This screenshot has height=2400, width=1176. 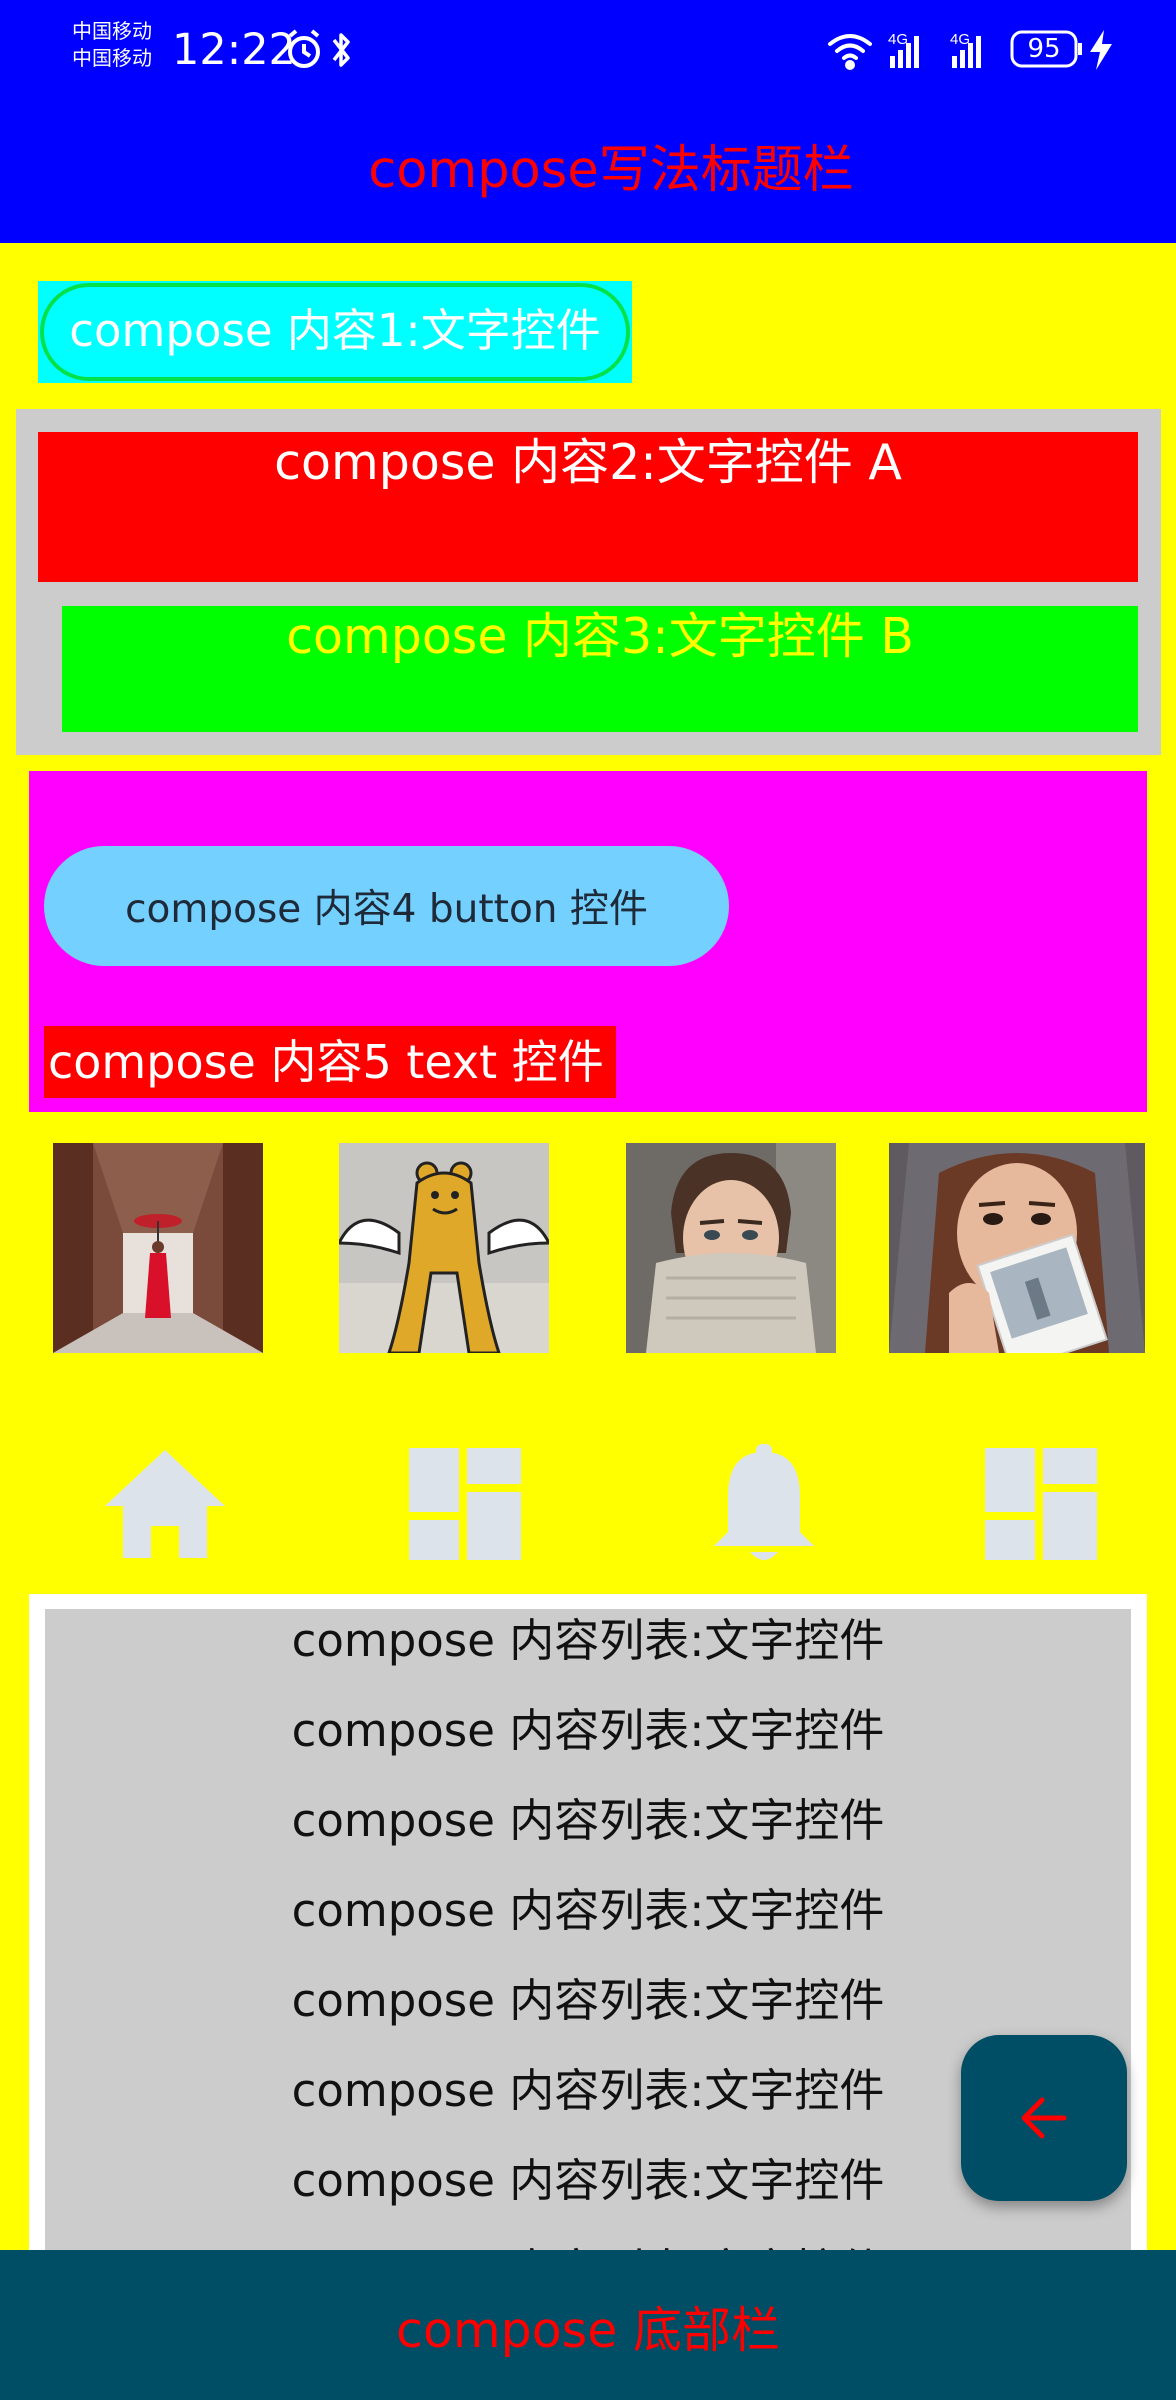 What do you see at coordinates (112, 31) in the screenshot?
I see `carrier-label-1: 中国移动` at bounding box center [112, 31].